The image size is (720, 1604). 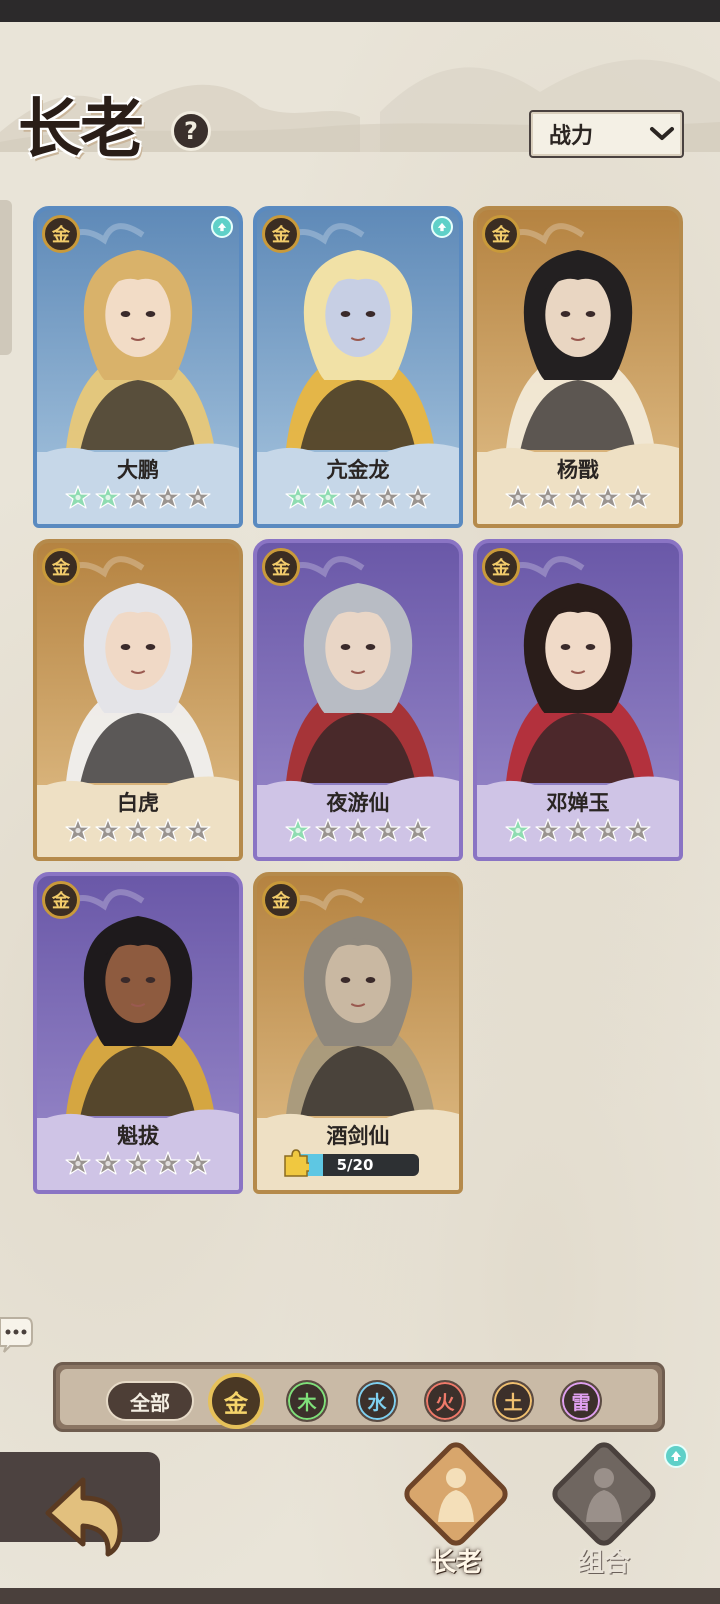 What do you see at coordinates (138, 367) in the screenshot?
I see `hero-card: 大鹏 金` at bounding box center [138, 367].